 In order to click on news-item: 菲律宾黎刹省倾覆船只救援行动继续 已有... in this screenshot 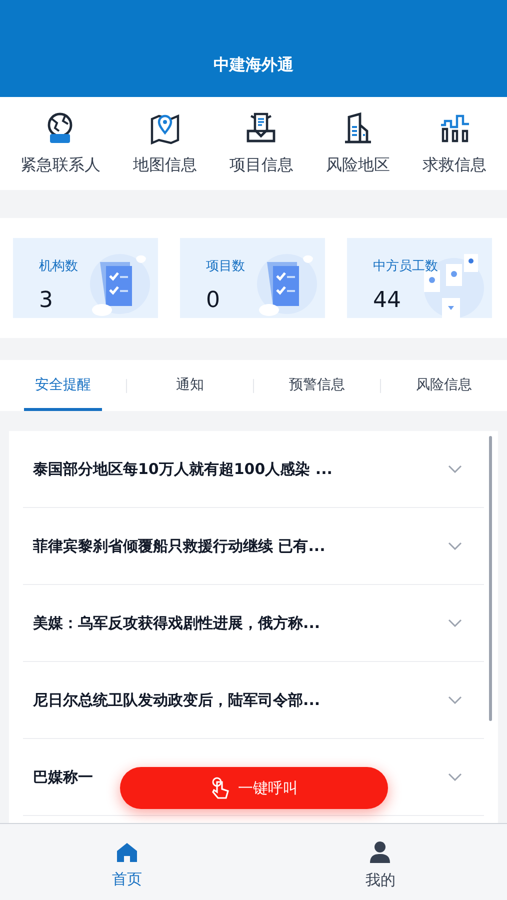, I will do `click(253, 546)`.